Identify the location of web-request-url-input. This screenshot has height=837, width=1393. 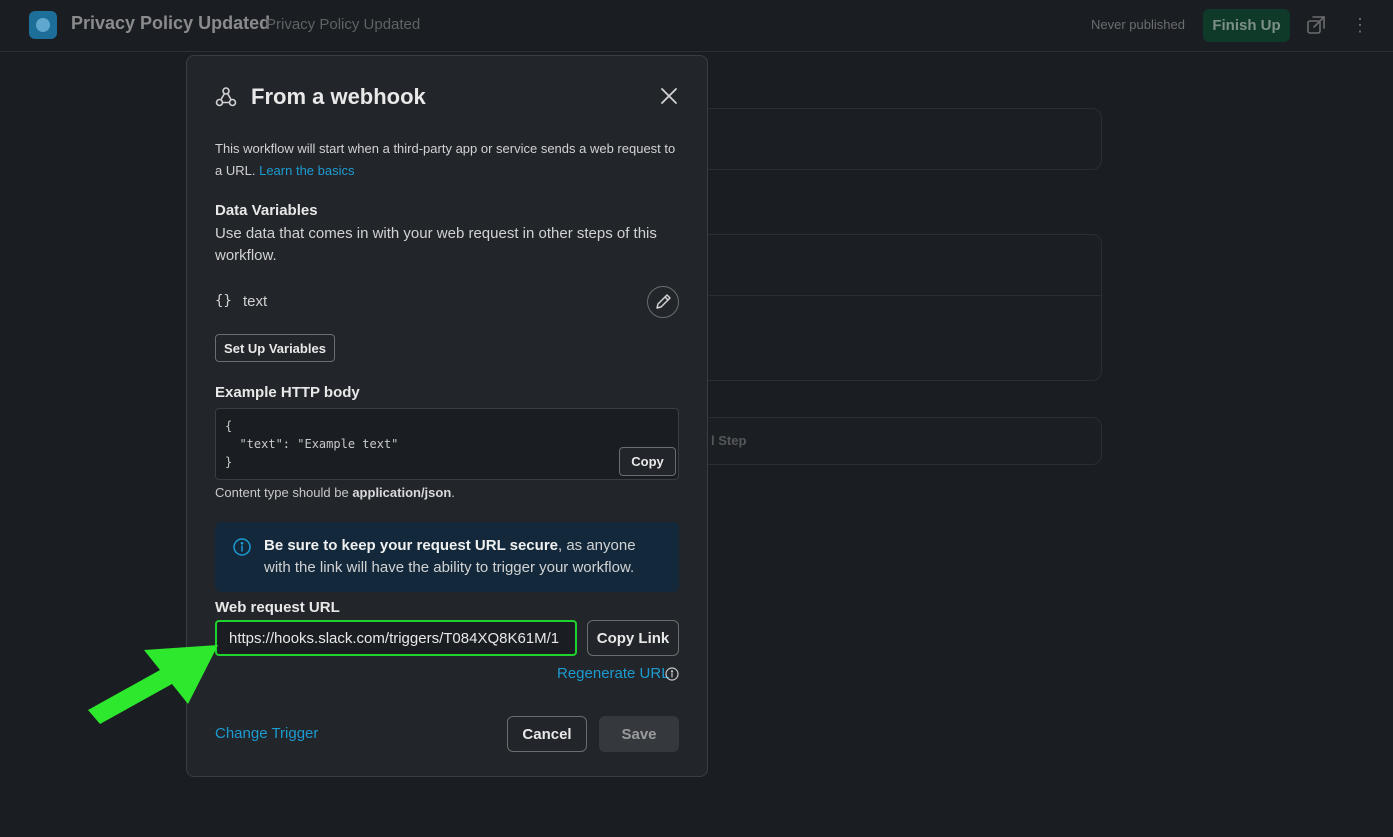
(396, 638).